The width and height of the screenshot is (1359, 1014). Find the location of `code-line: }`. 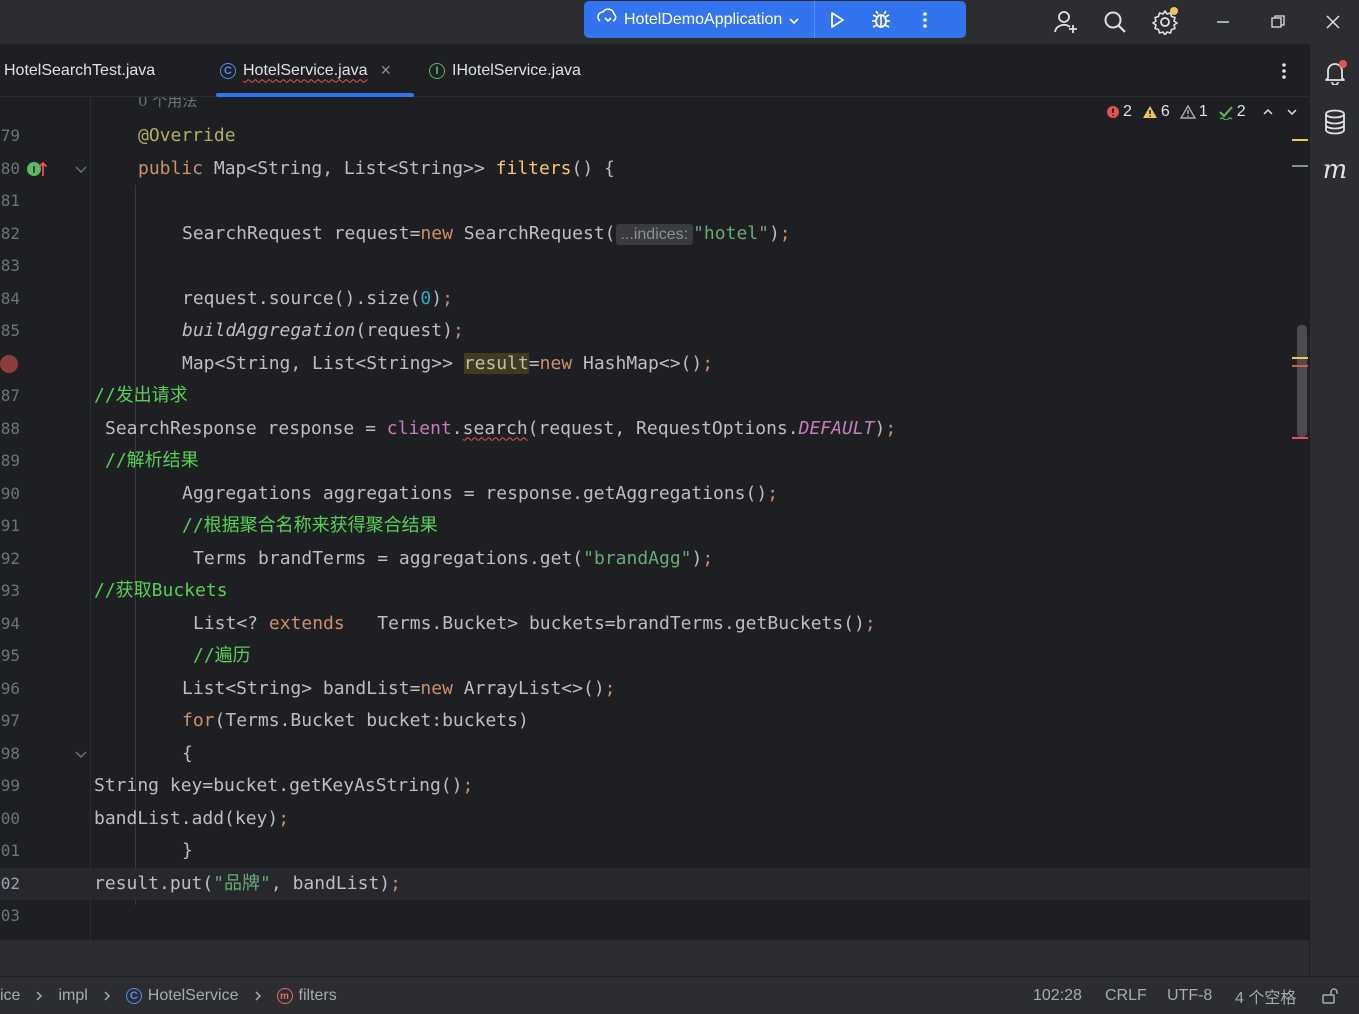

code-line: } is located at coordinates (654, 937).